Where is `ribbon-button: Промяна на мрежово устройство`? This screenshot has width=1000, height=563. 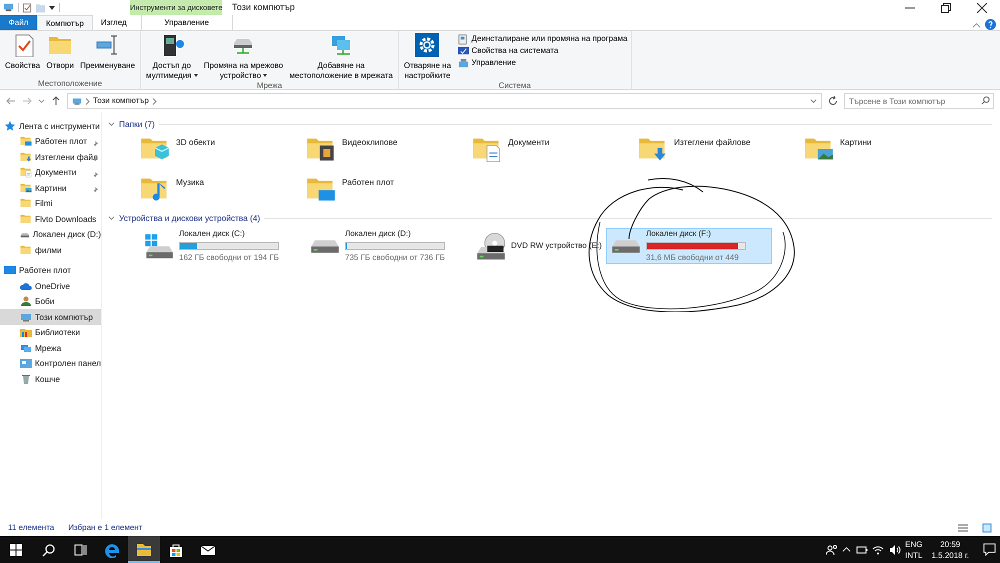 ribbon-button: Промяна на мрежово устройство is located at coordinates (244, 57).